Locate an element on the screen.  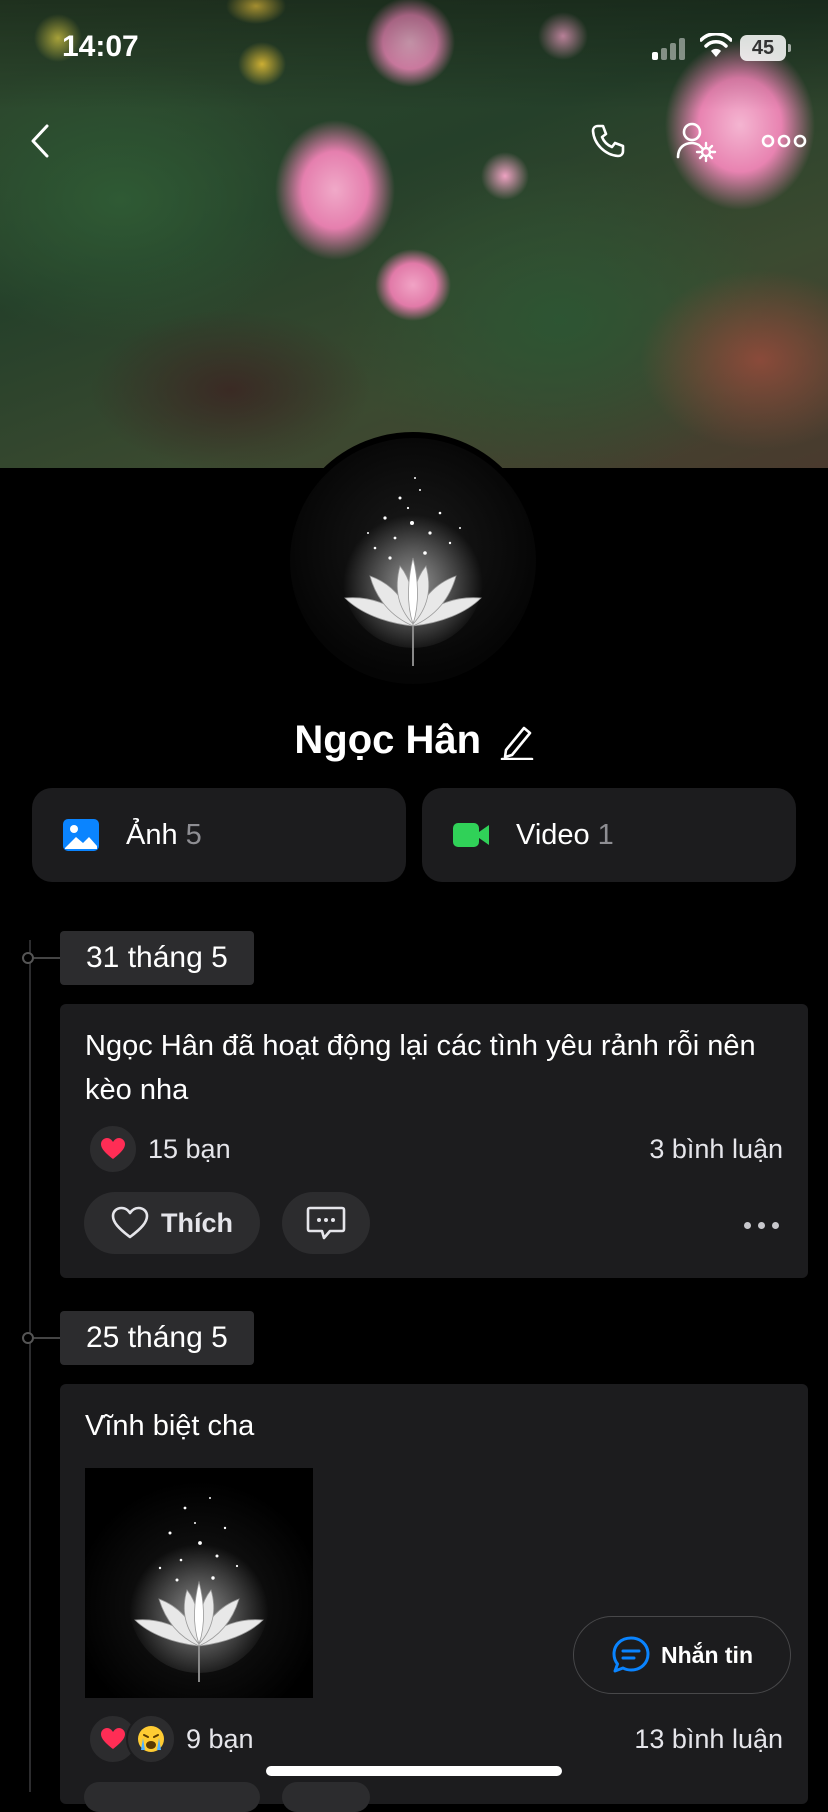
post-photo is located at coordinates (199, 1583).